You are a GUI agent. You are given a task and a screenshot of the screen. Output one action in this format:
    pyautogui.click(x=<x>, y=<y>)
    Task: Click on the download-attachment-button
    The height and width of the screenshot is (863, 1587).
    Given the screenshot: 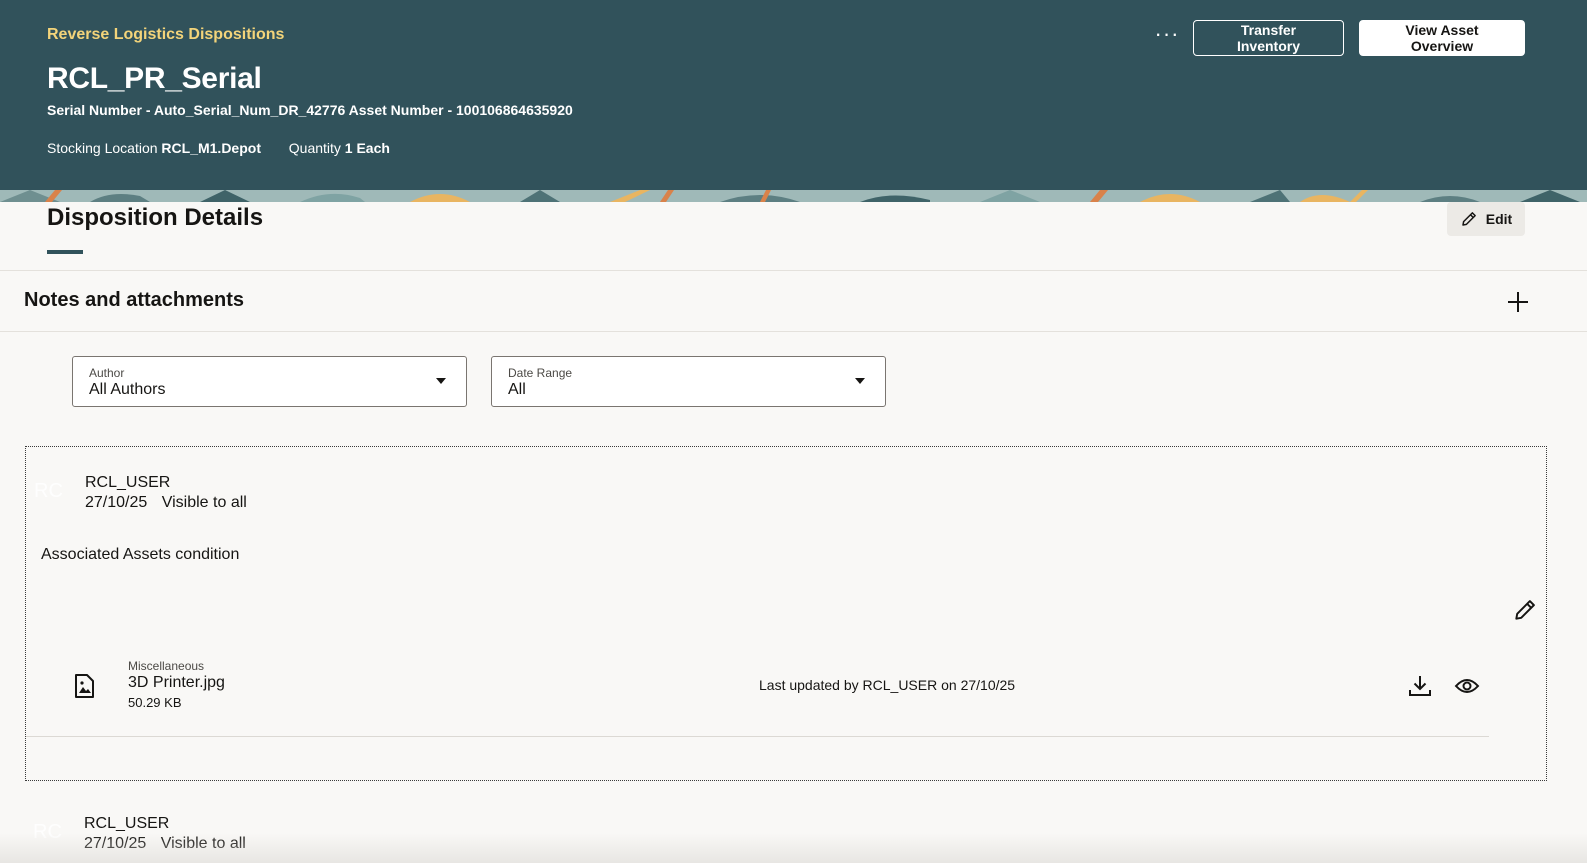 What is the action you would take?
    pyautogui.click(x=1420, y=686)
    